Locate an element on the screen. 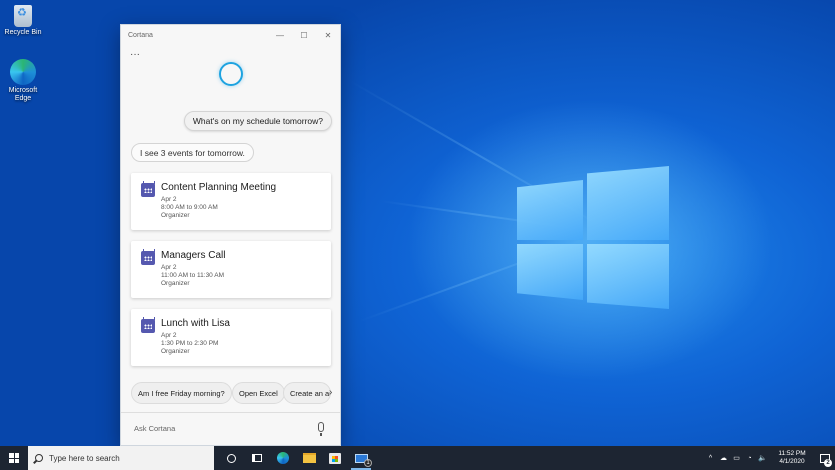 This screenshot has height=470, width=835. mail-button: 1 is located at coordinates (361, 458).